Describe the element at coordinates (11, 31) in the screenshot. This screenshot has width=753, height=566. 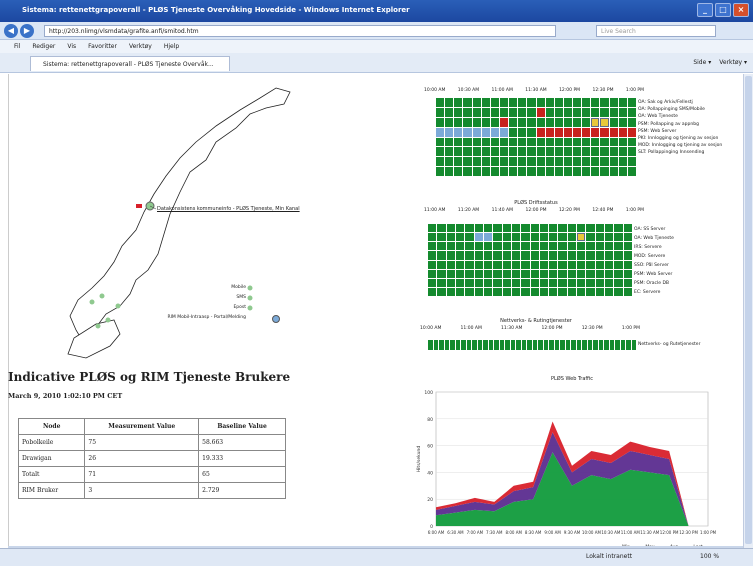
I see `back-icon: ◀` at that location.